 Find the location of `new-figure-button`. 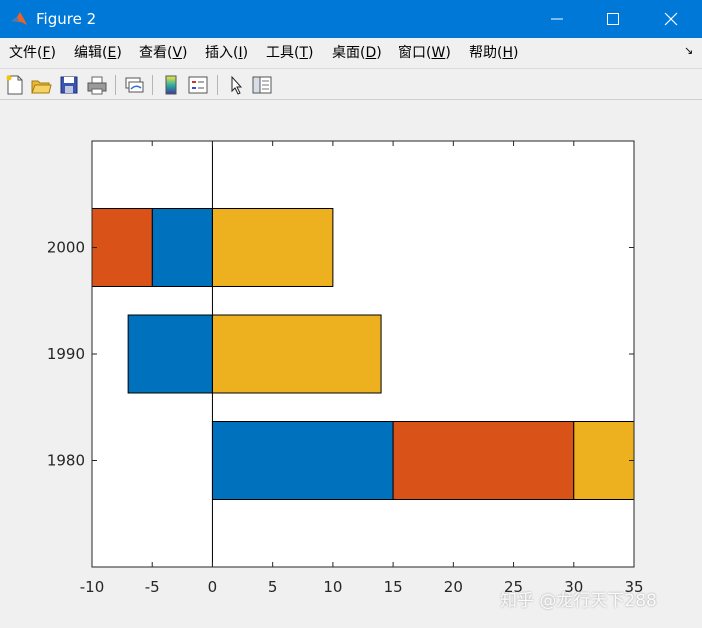

new-figure-button is located at coordinates (15, 85).